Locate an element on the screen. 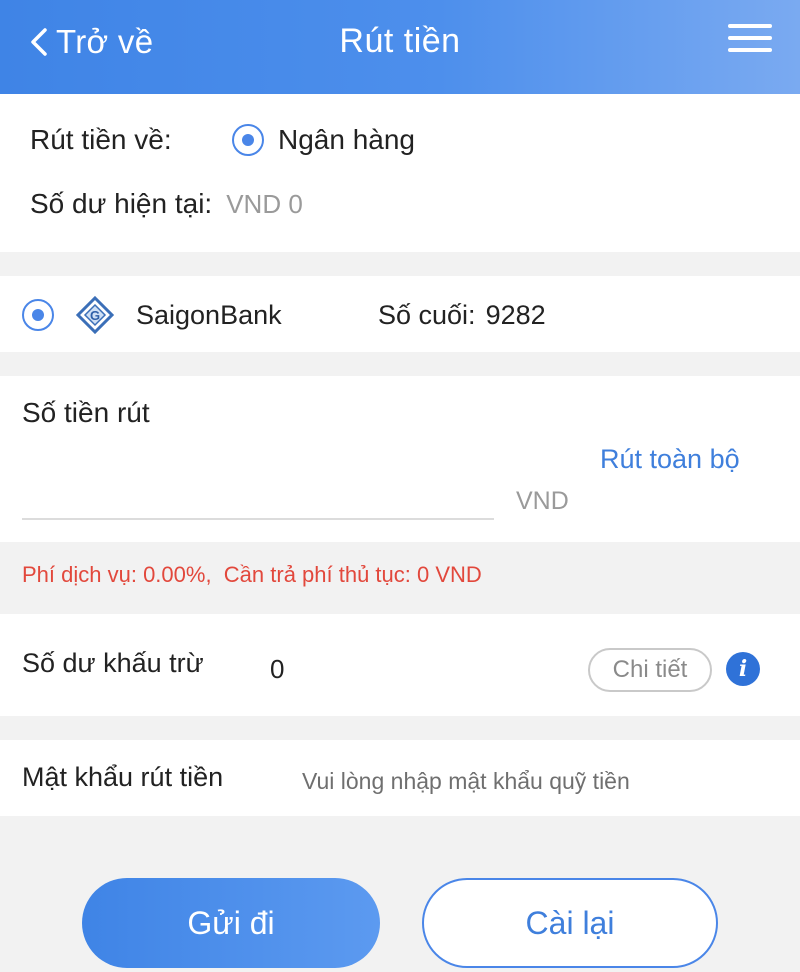  submit-button: Gửi đi is located at coordinates (231, 923).